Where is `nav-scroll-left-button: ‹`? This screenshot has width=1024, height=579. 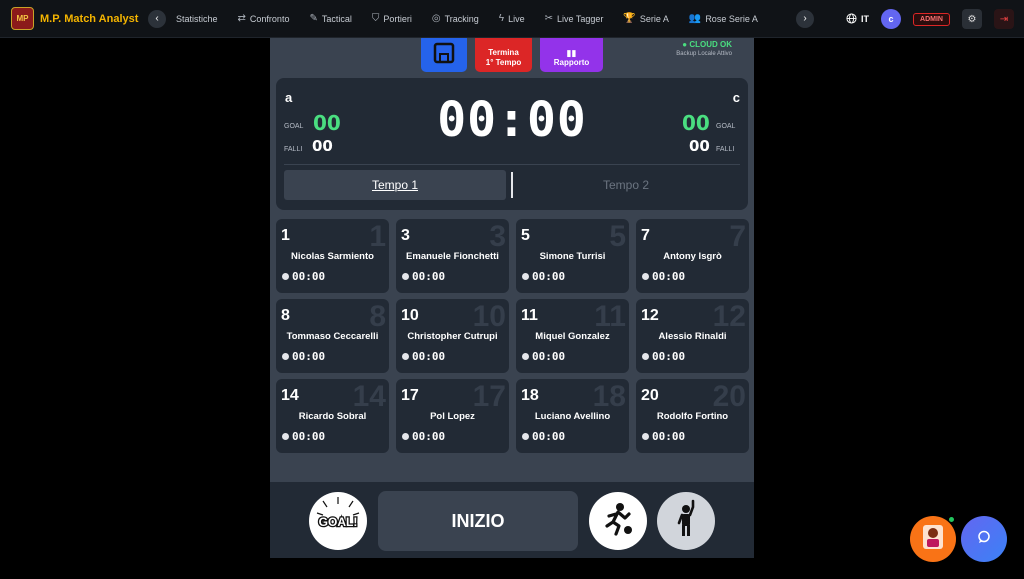
nav-scroll-left-button: ‹ is located at coordinates (157, 18).